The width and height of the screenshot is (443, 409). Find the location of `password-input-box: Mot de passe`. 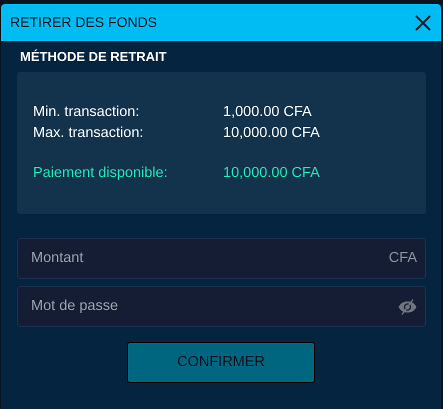

password-input-box: Mot de passe is located at coordinates (221, 306).